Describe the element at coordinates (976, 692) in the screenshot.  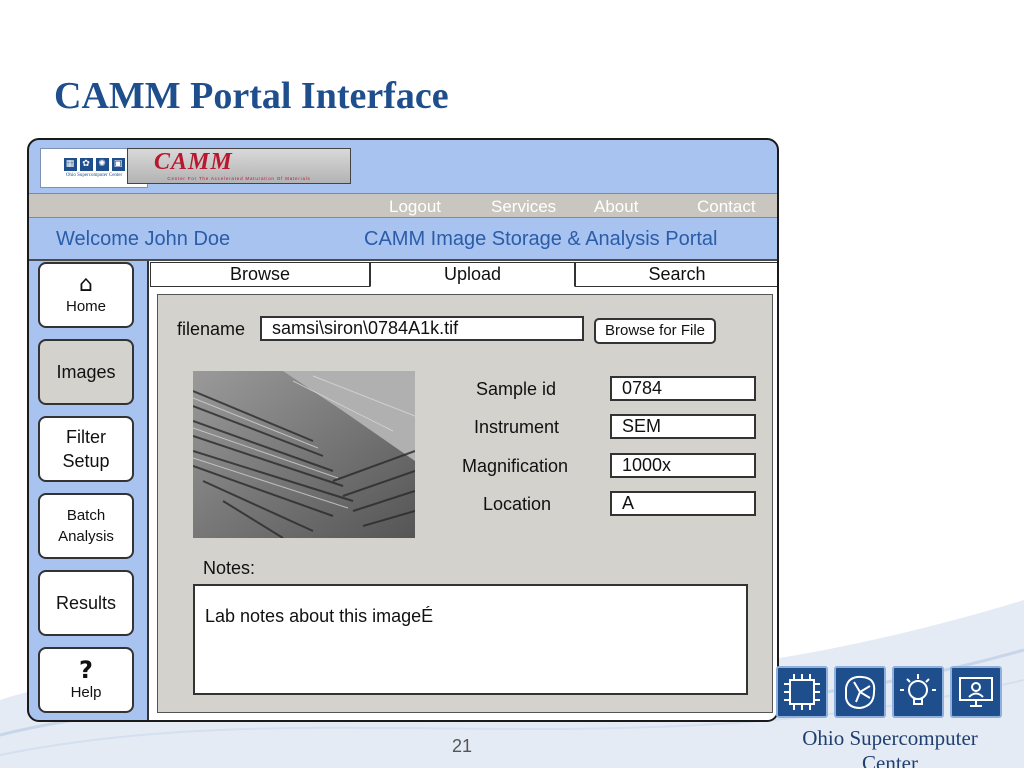
I see `monitor-icon` at that location.